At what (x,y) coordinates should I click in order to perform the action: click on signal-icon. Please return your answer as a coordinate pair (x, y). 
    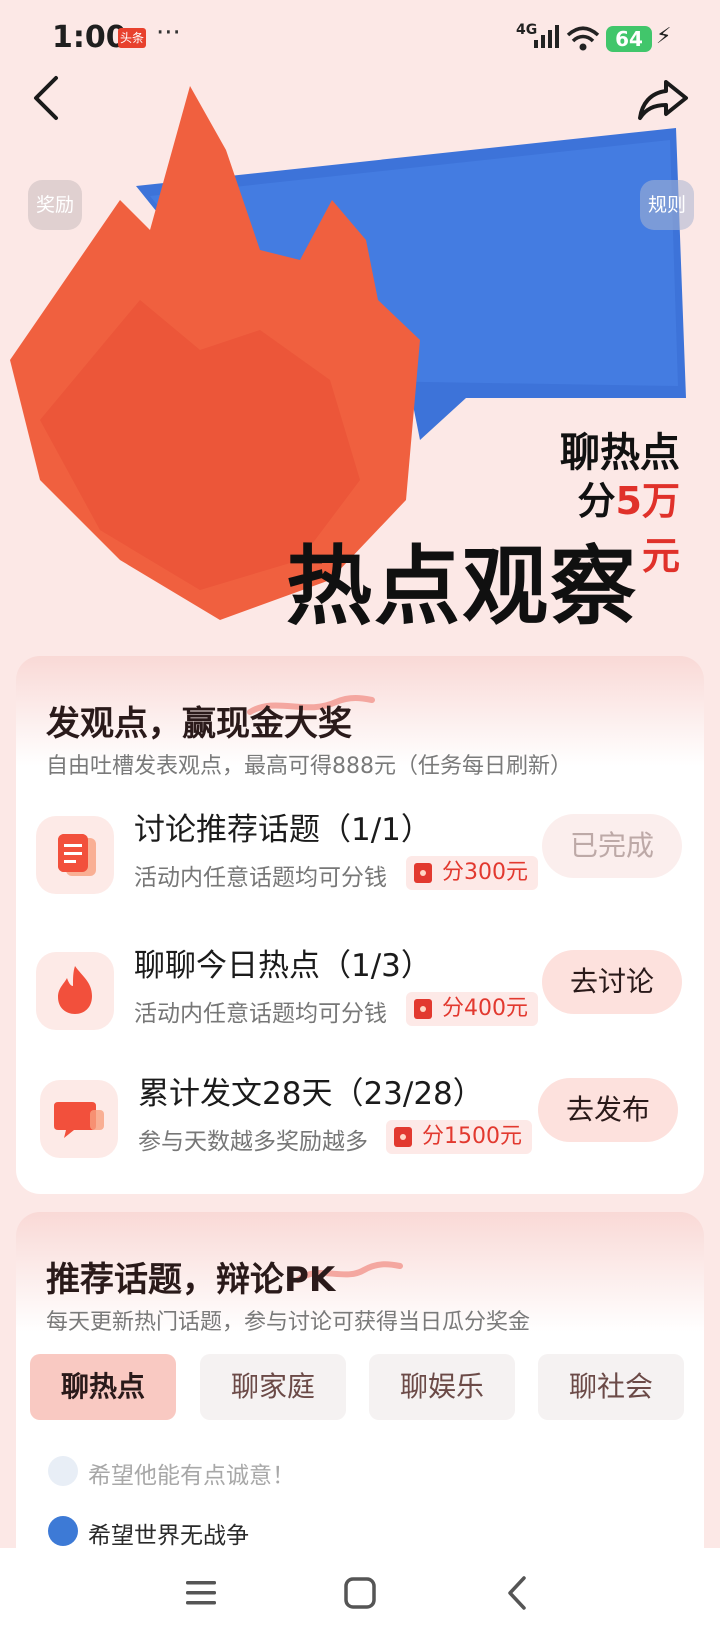
    Looking at the image, I should click on (546, 36).